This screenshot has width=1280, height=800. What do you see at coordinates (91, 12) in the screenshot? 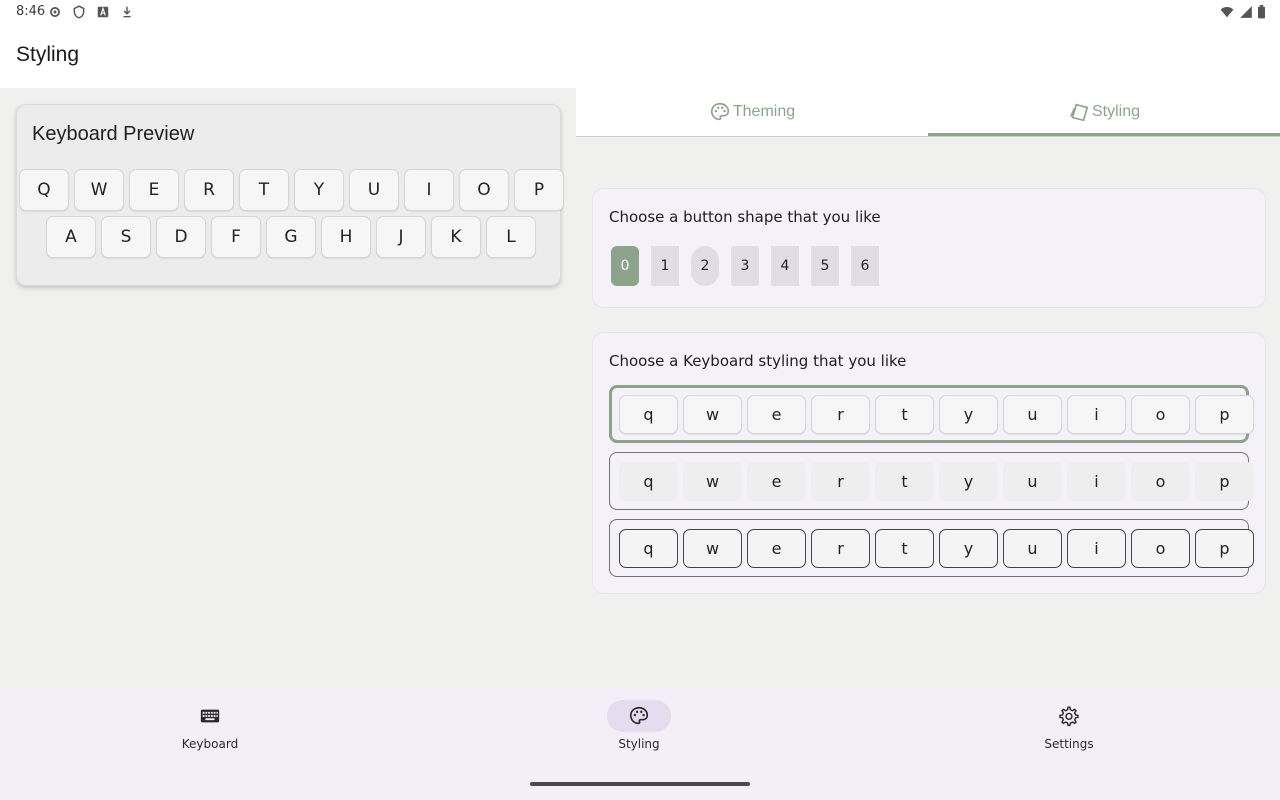
I see `status-notification-icons` at bounding box center [91, 12].